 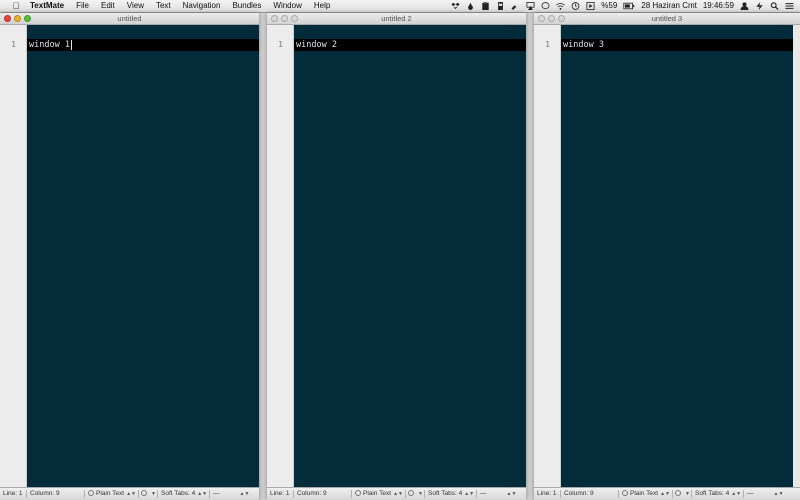 What do you see at coordinates (49, 45) in the screenshot?
I see `line-text: window 1` at bounding box center [49, 45].